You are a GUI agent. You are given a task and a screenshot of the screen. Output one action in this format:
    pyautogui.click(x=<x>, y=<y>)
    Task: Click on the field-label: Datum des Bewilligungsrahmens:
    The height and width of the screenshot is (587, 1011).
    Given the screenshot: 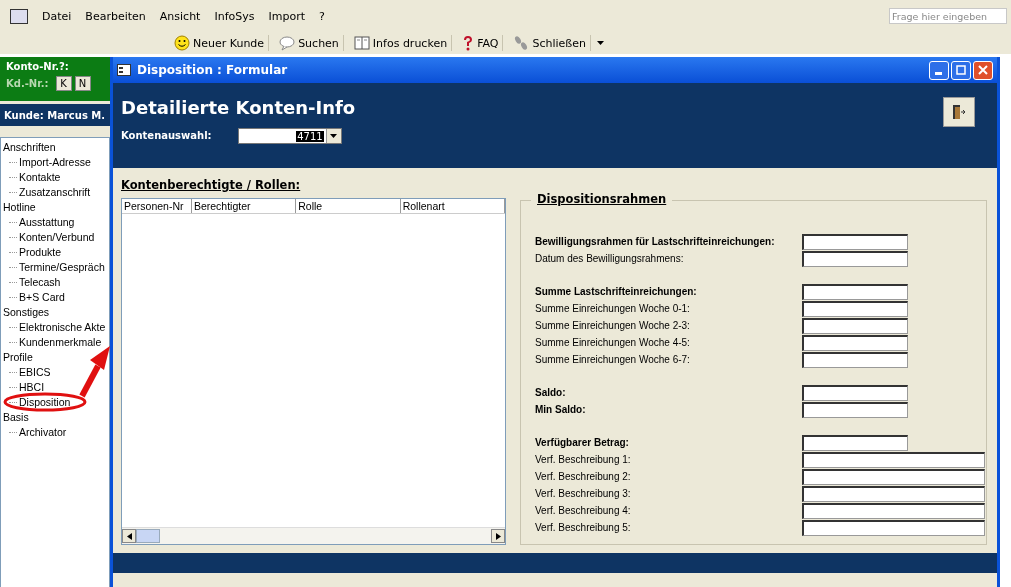 What is the action you would take?
    pyautogui.click(x=610, y=258)
    